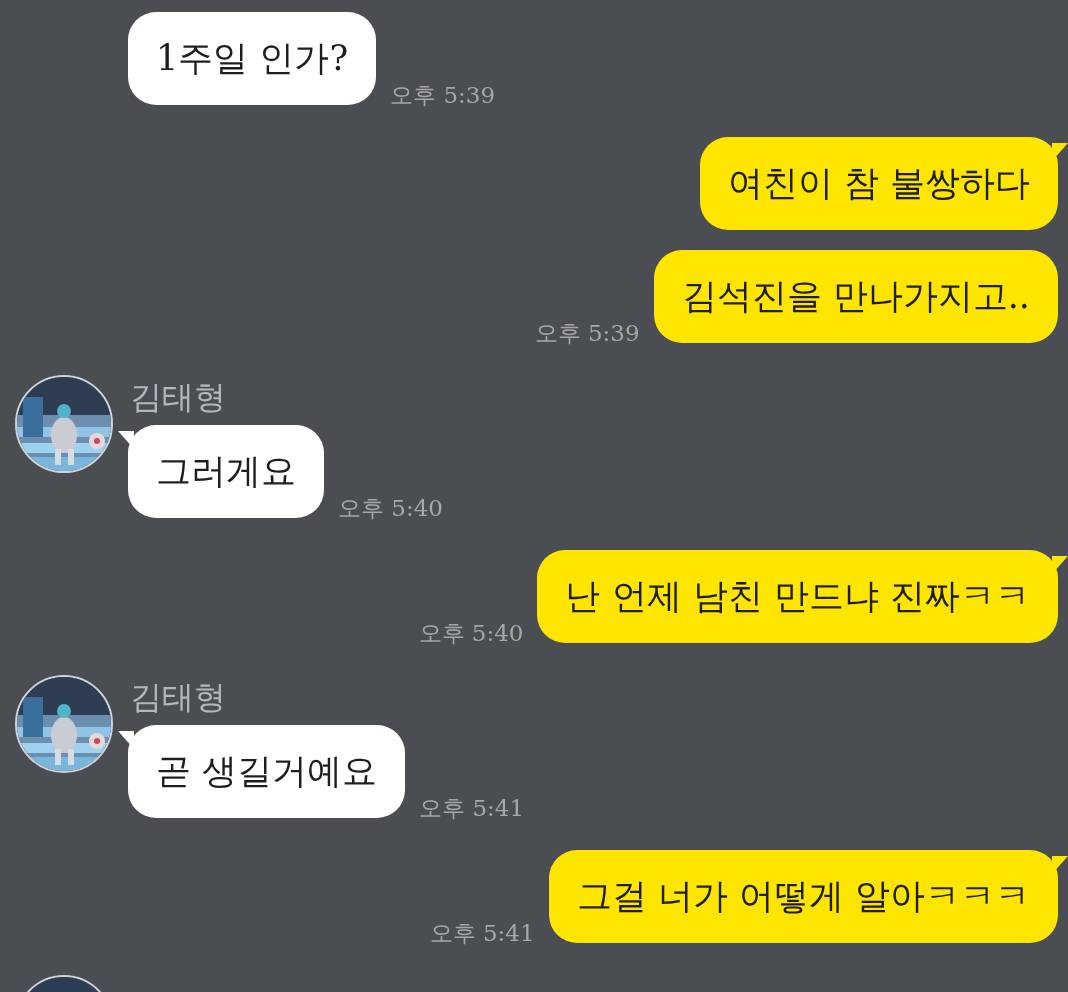  What do you see at coordinates (226, 471) in the screenshot?
I see `message-bubble: 그러게요` at bounding box center [226, 471].